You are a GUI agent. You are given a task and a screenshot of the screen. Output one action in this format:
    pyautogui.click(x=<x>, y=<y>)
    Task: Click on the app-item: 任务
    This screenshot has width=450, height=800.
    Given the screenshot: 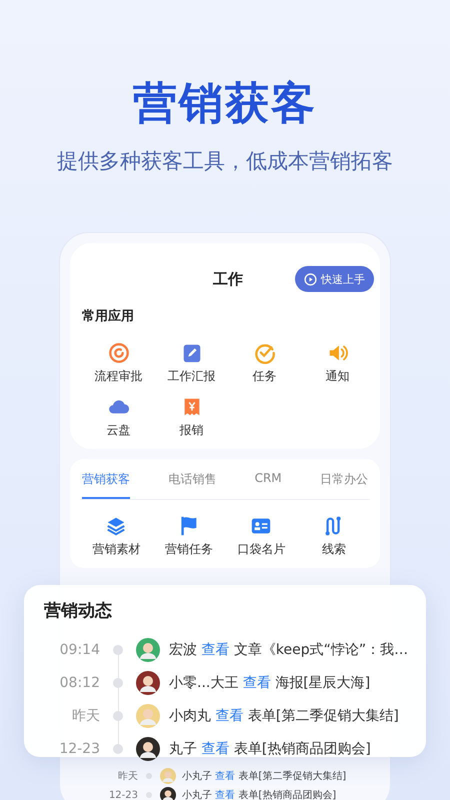 What is the action you would take?
    pyautogui.click(x=264, y=363)
    